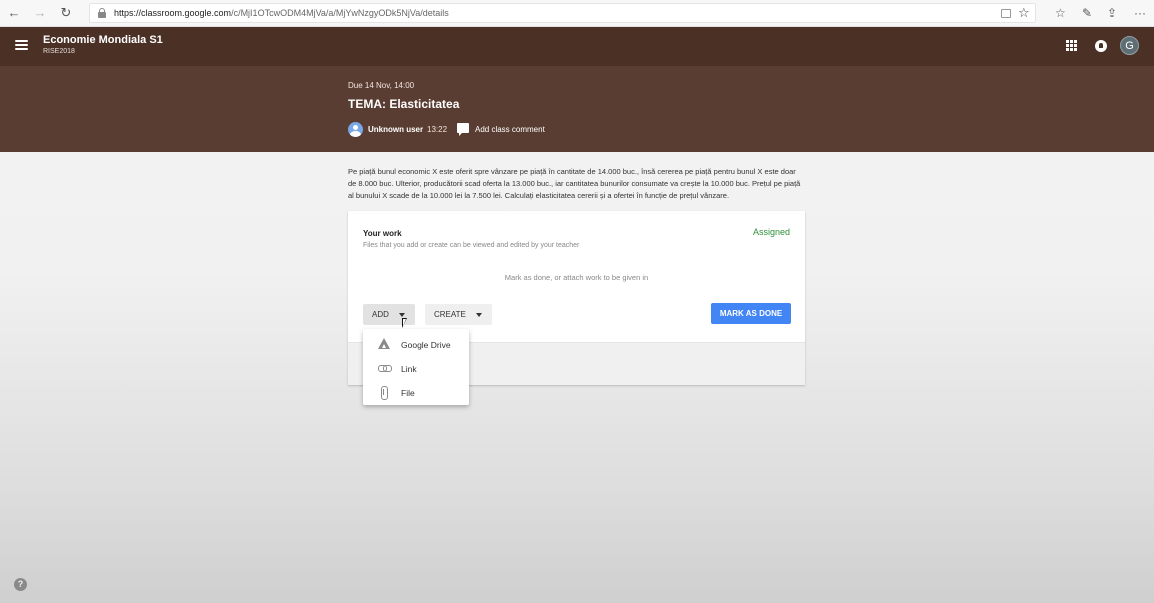 This screenshot has width=1154, height=603. I want to click on add-dropdown-menu: Google Drive Link File, so click(416, 367).